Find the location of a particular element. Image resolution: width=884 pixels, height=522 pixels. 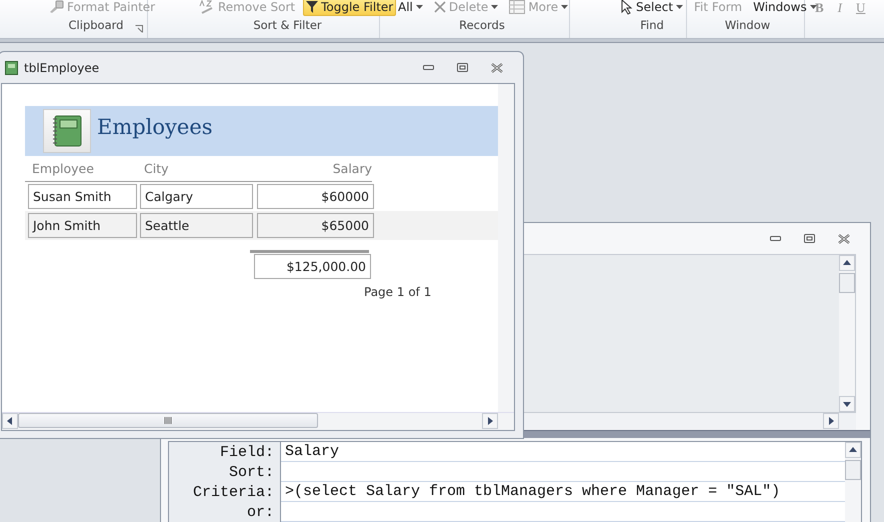

window-title: tblEmployee is located at coordinates (62, 67).